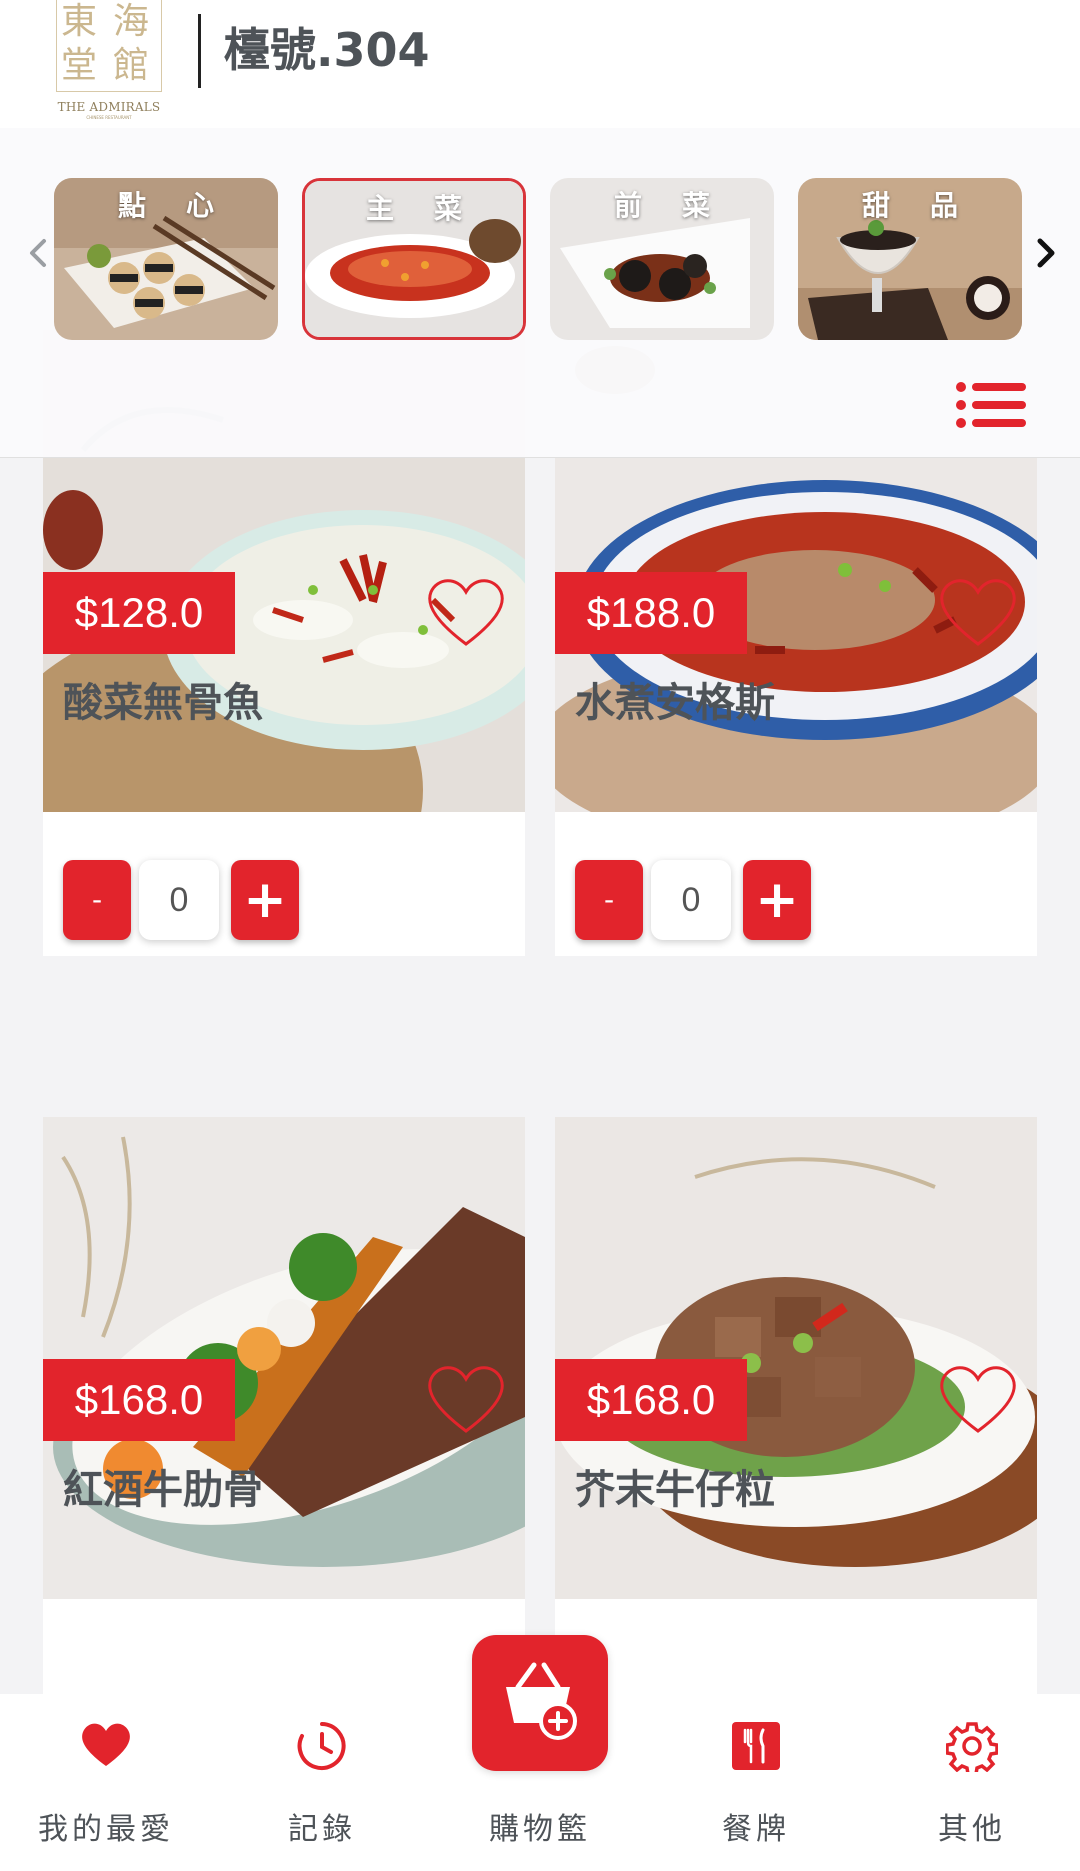 The height and width of the screenshot is (1871, 1080). I want to click on list-icon, so click(991, 405).